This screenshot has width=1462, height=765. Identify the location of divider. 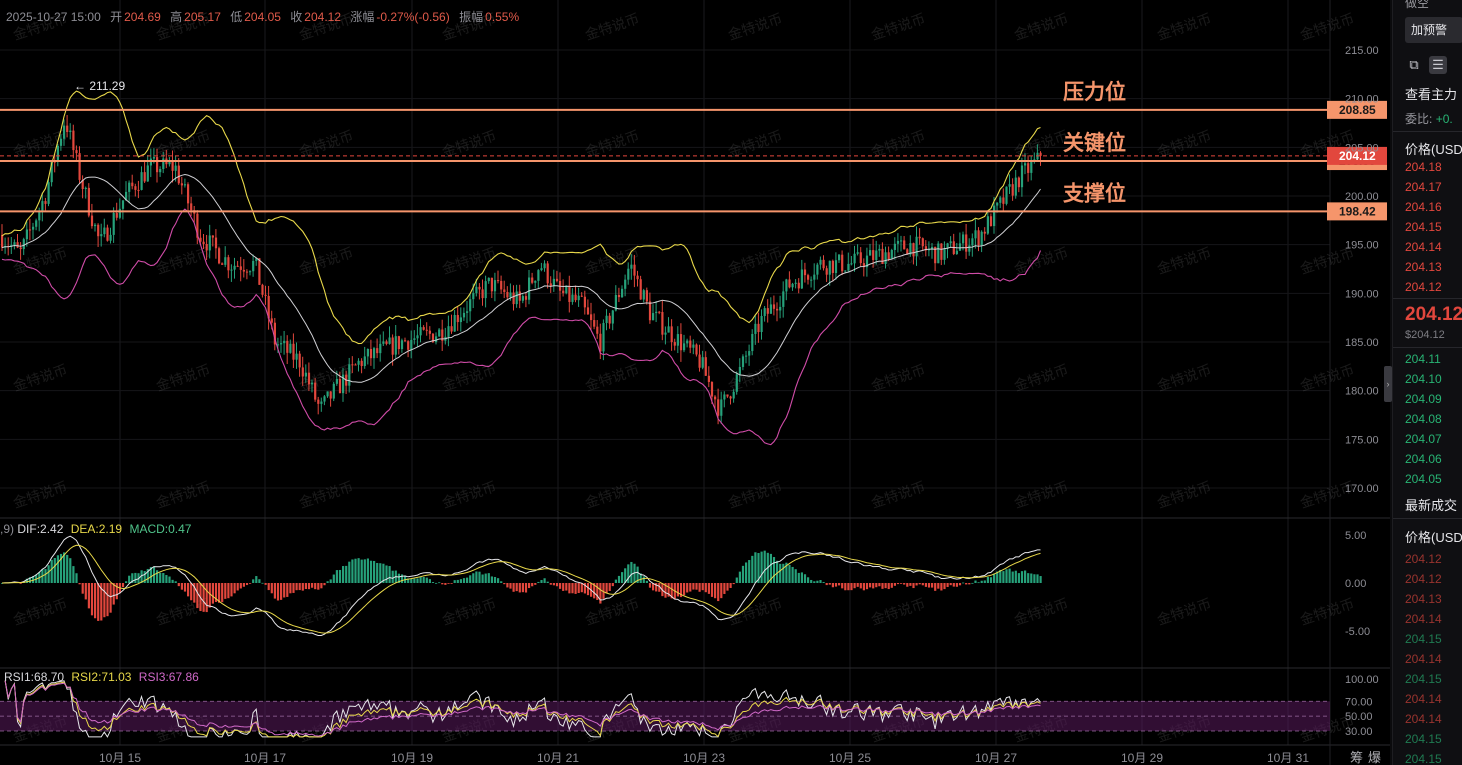
(1427, 518).